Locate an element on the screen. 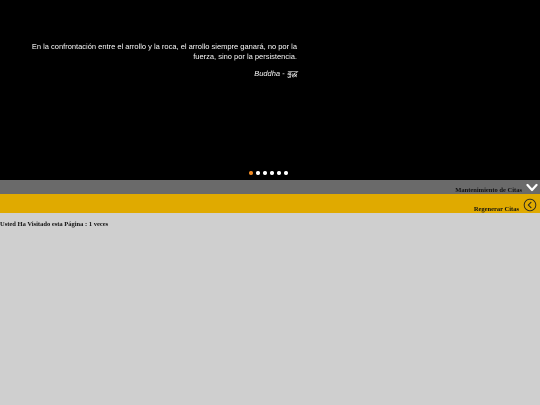 This screenshot has height=405, width=540. regenerate-button: Regenerar Citas is located at coordinates (496, 209).